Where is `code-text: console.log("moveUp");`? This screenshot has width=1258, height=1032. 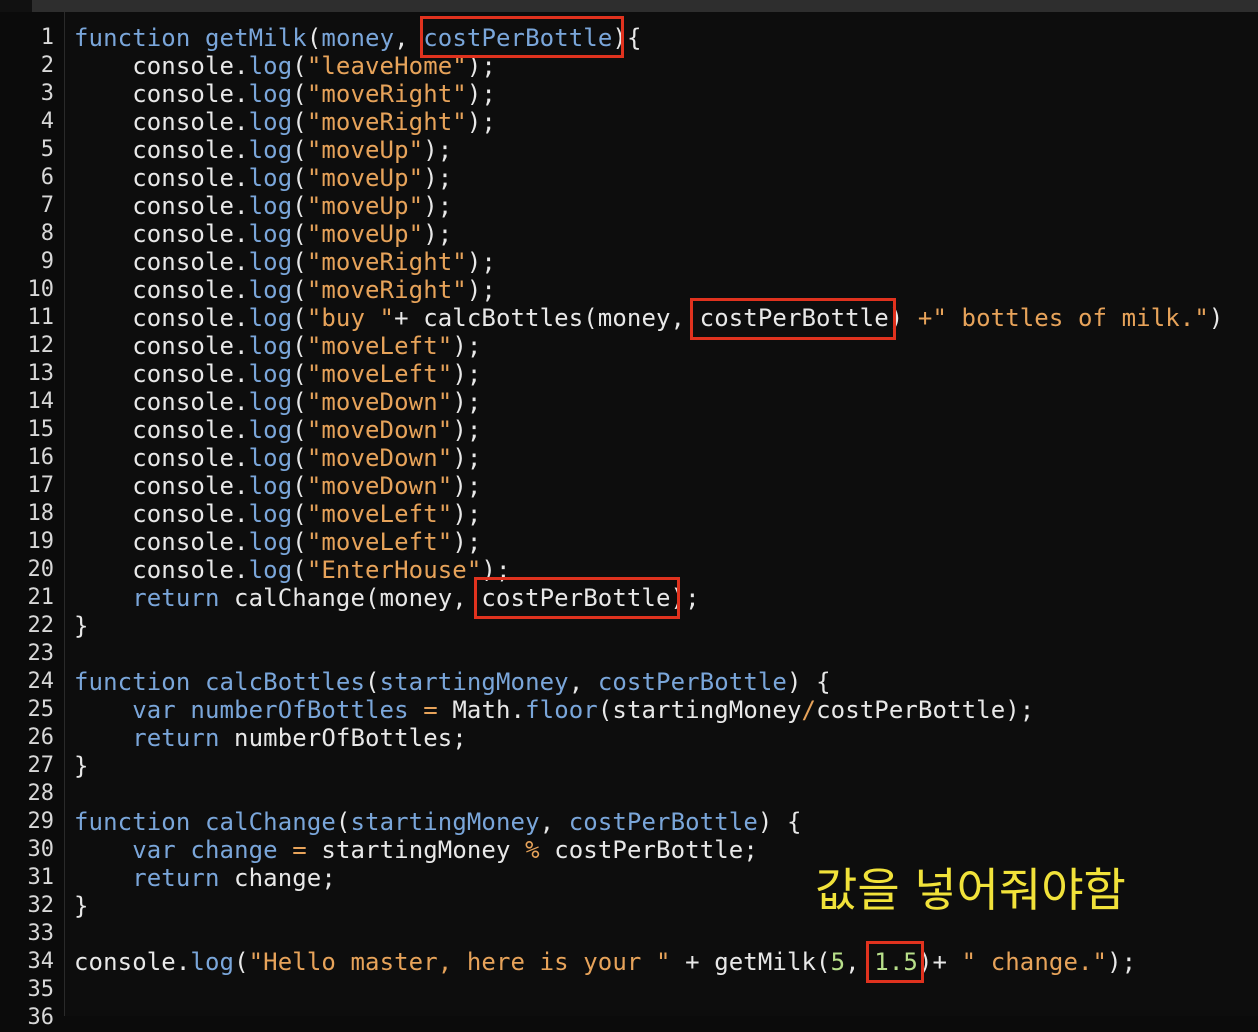 code-text: console.log("moveUp"); is located at coordinates (263, 178).